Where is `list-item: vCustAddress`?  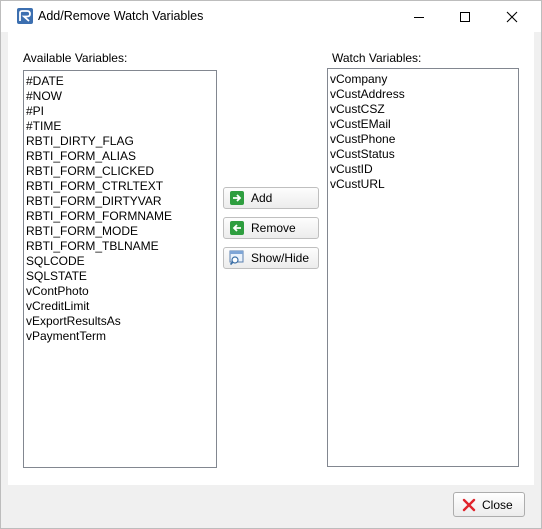
list-item: vCustAddress is located at coordinates (424, 94).